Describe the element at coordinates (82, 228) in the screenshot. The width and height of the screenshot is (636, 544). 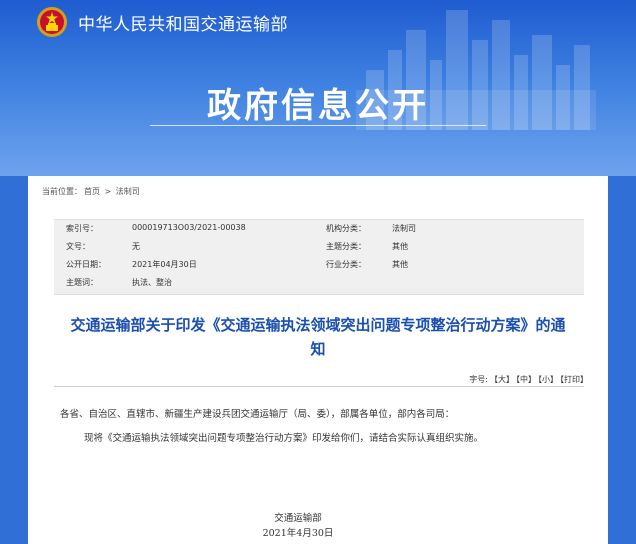
I see `index-no-label: 索引号：` at that location.